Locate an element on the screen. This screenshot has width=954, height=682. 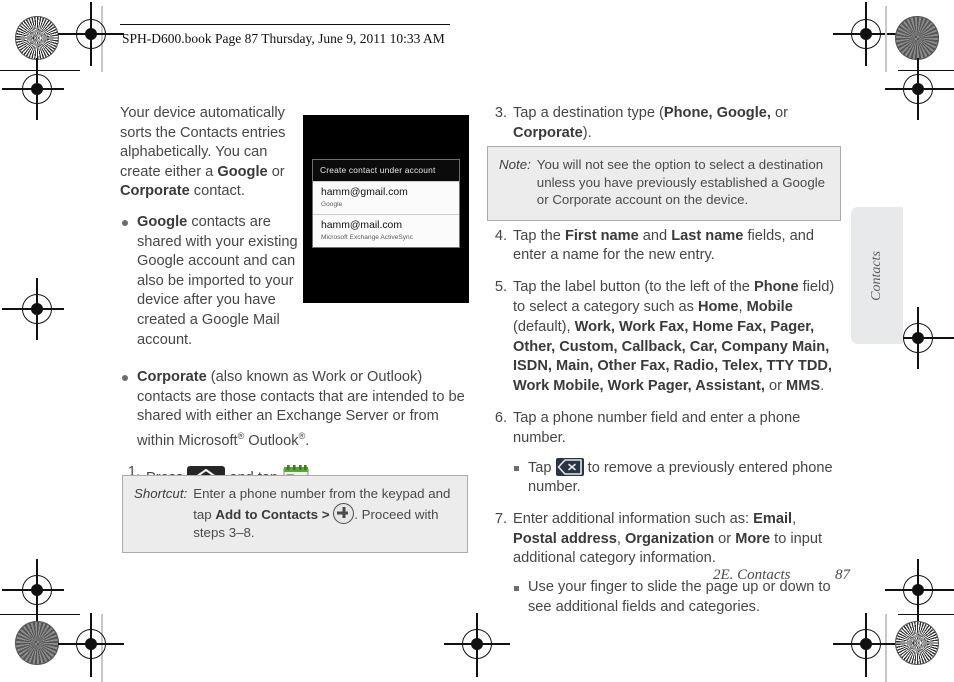
backspace-key-icon is located at coordinates (569, 466).